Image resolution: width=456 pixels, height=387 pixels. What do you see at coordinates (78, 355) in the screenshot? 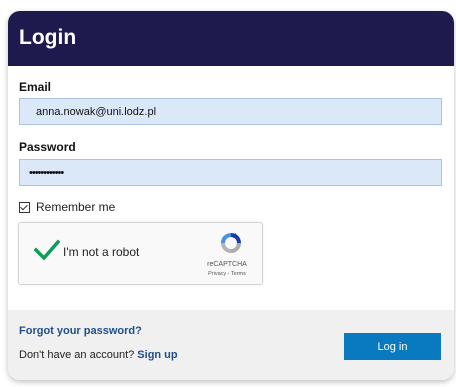
I see `no-account-text: Don't have an account?` at bounding box center [78, 355].